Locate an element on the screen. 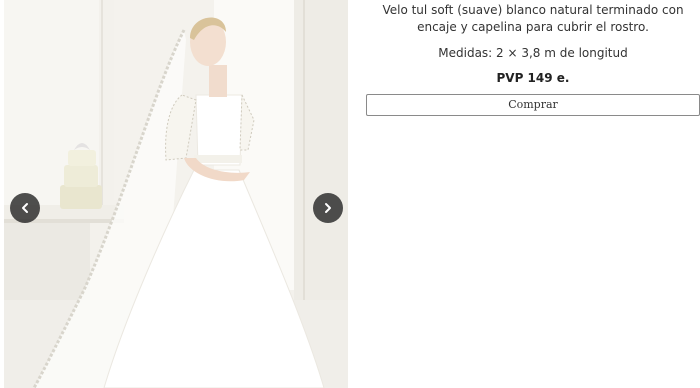 The height and width of the screenshot is (388, 700). carousel-prev-button is located at coordinates (25, 208).